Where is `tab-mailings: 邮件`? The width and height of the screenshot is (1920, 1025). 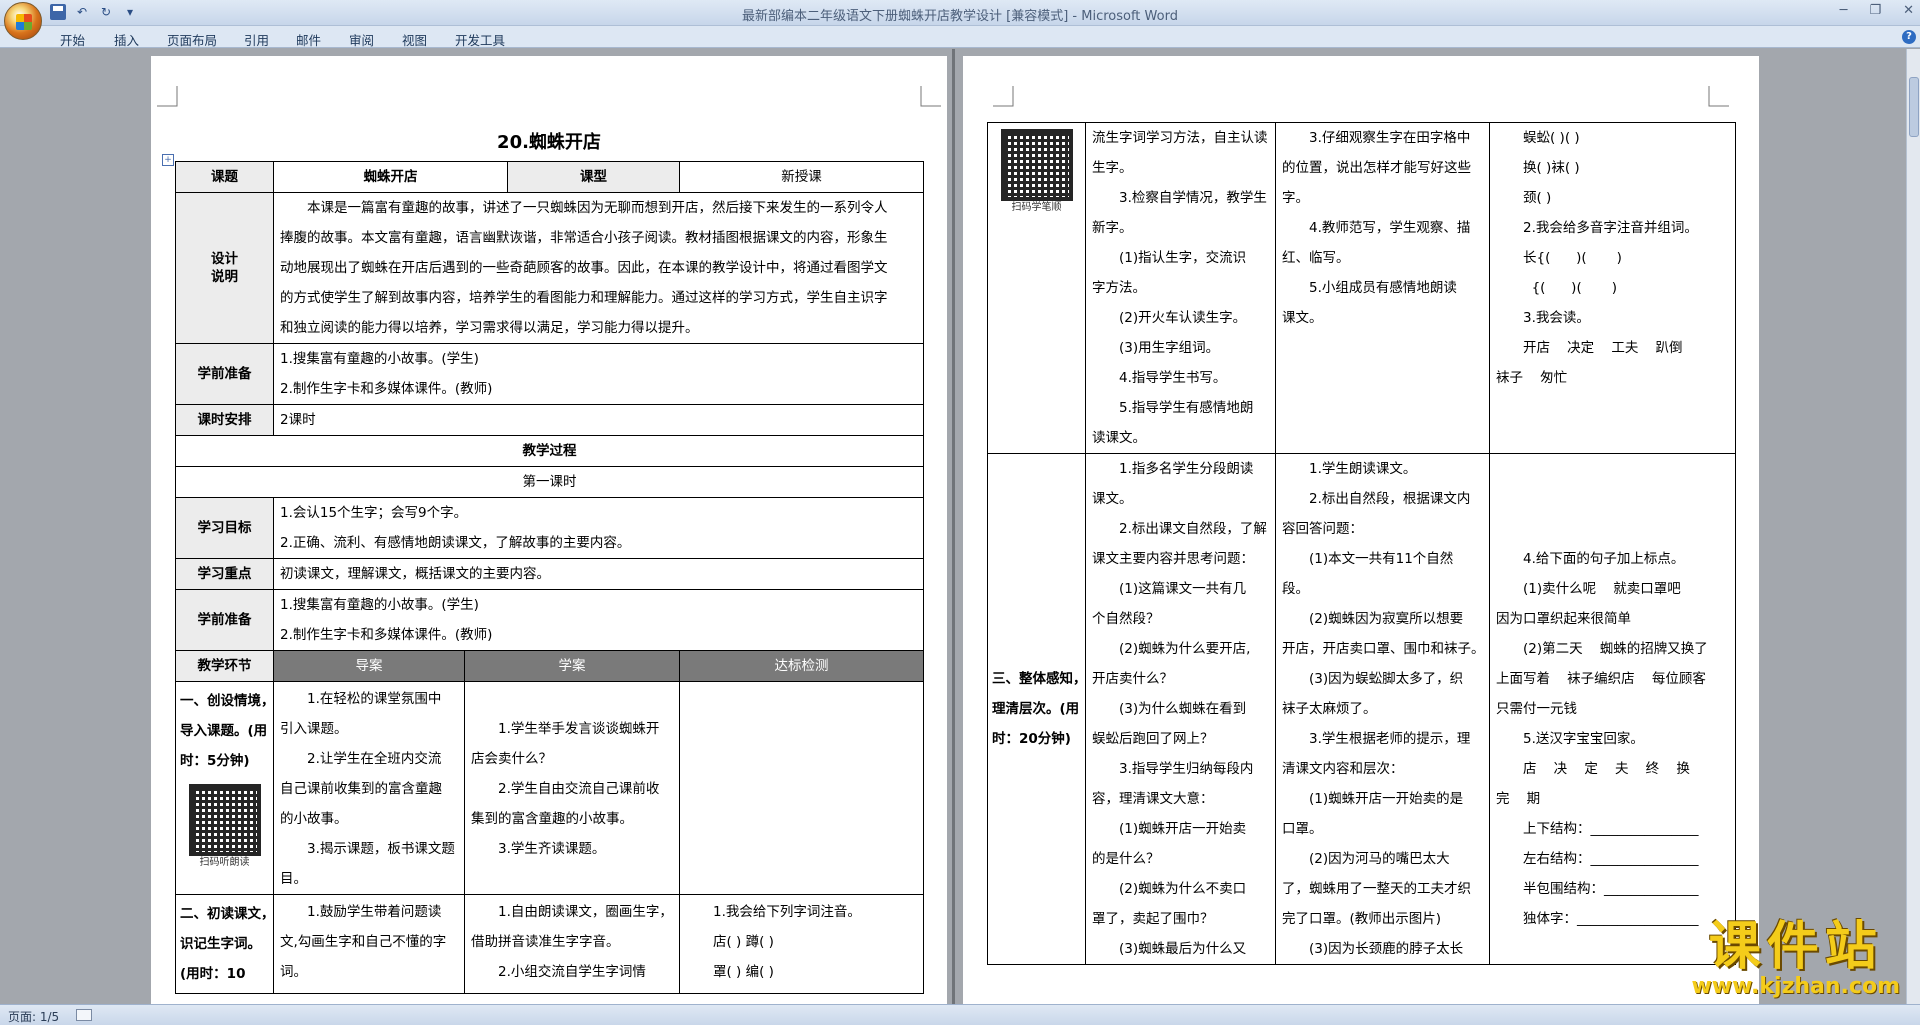
tab-mailings: 邮件 is located at coordinates (308, 39).